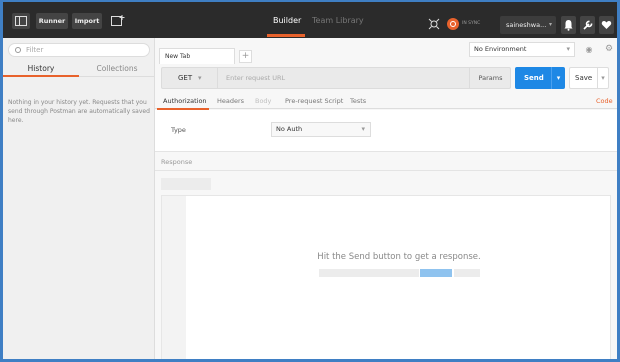  What do you see at coordinates (314, 101) in the screenshot?
I see `tab-pre-request-script: Pre-request Script` at bounding box center [314, 101].